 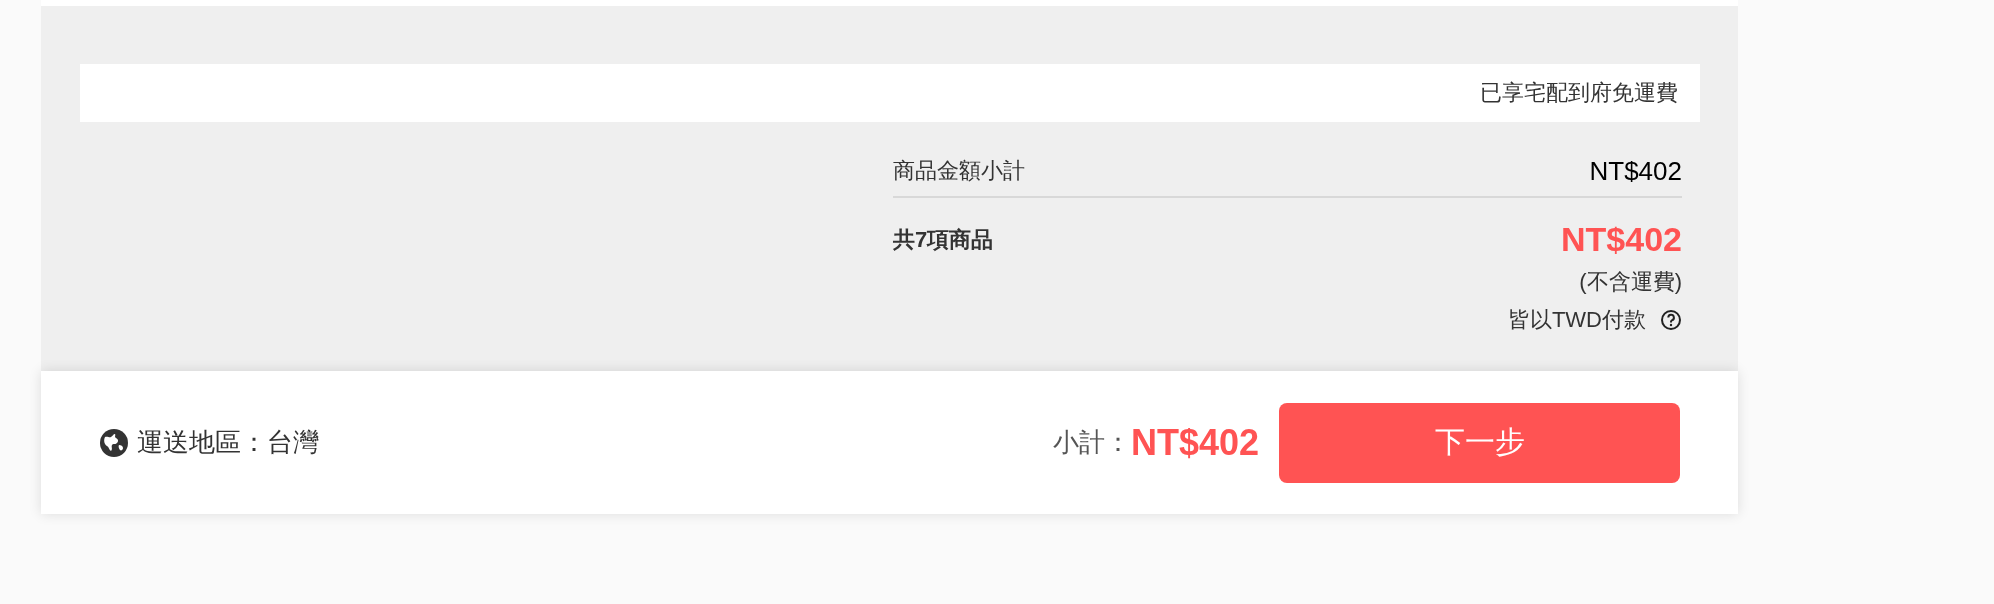 What do you see at coordinates (959, 171) in the screenshot?
I see `subtotal-label: 商品金額小計` at bounding box center [959, 171].